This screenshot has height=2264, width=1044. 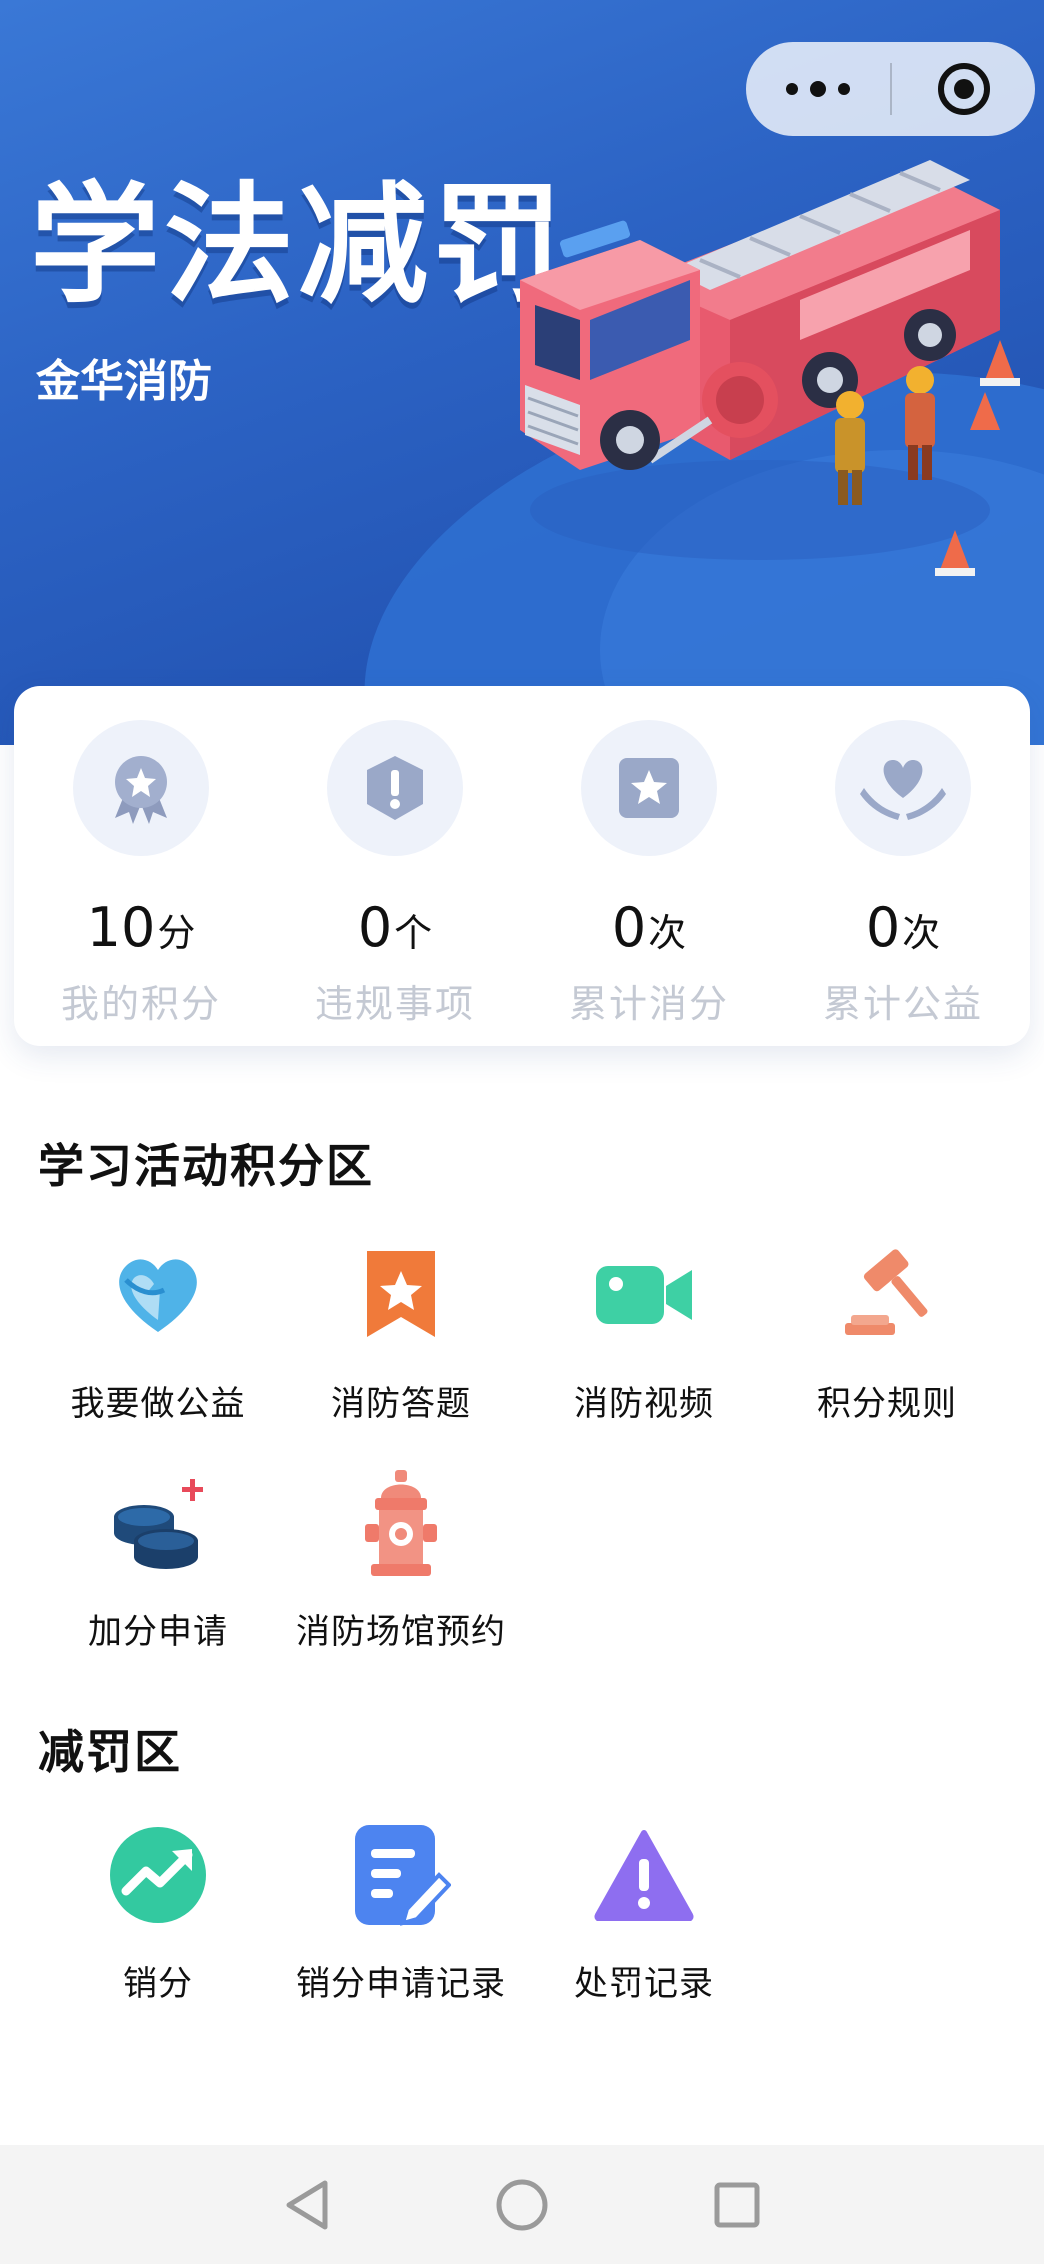 I want to click on video-camera-icon, so click(x=644, y=1295).